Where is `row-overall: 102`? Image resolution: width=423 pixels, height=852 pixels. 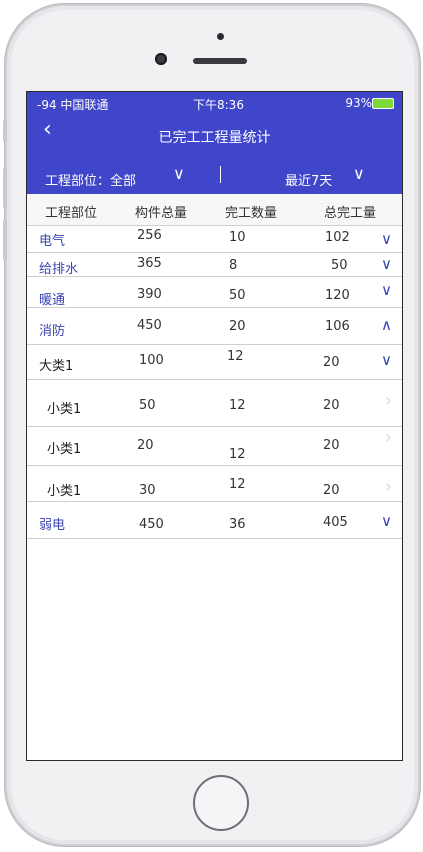 row-overall: 102 is located at coordinates (337, 237).